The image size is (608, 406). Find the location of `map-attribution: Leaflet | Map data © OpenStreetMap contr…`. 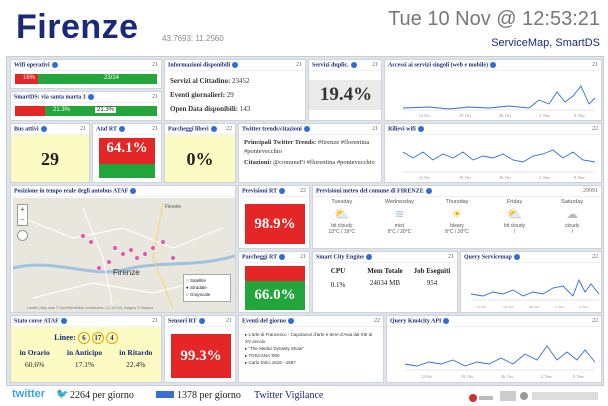

map-attribution: Leaflet | Map data © OpenStreetMap contr… is located at coordinates (90, 308).